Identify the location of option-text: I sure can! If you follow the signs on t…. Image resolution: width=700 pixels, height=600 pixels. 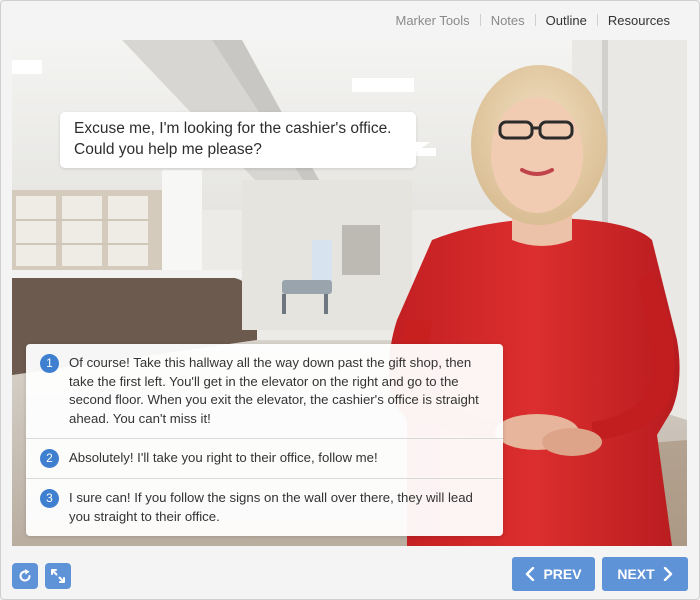
(271, 507).